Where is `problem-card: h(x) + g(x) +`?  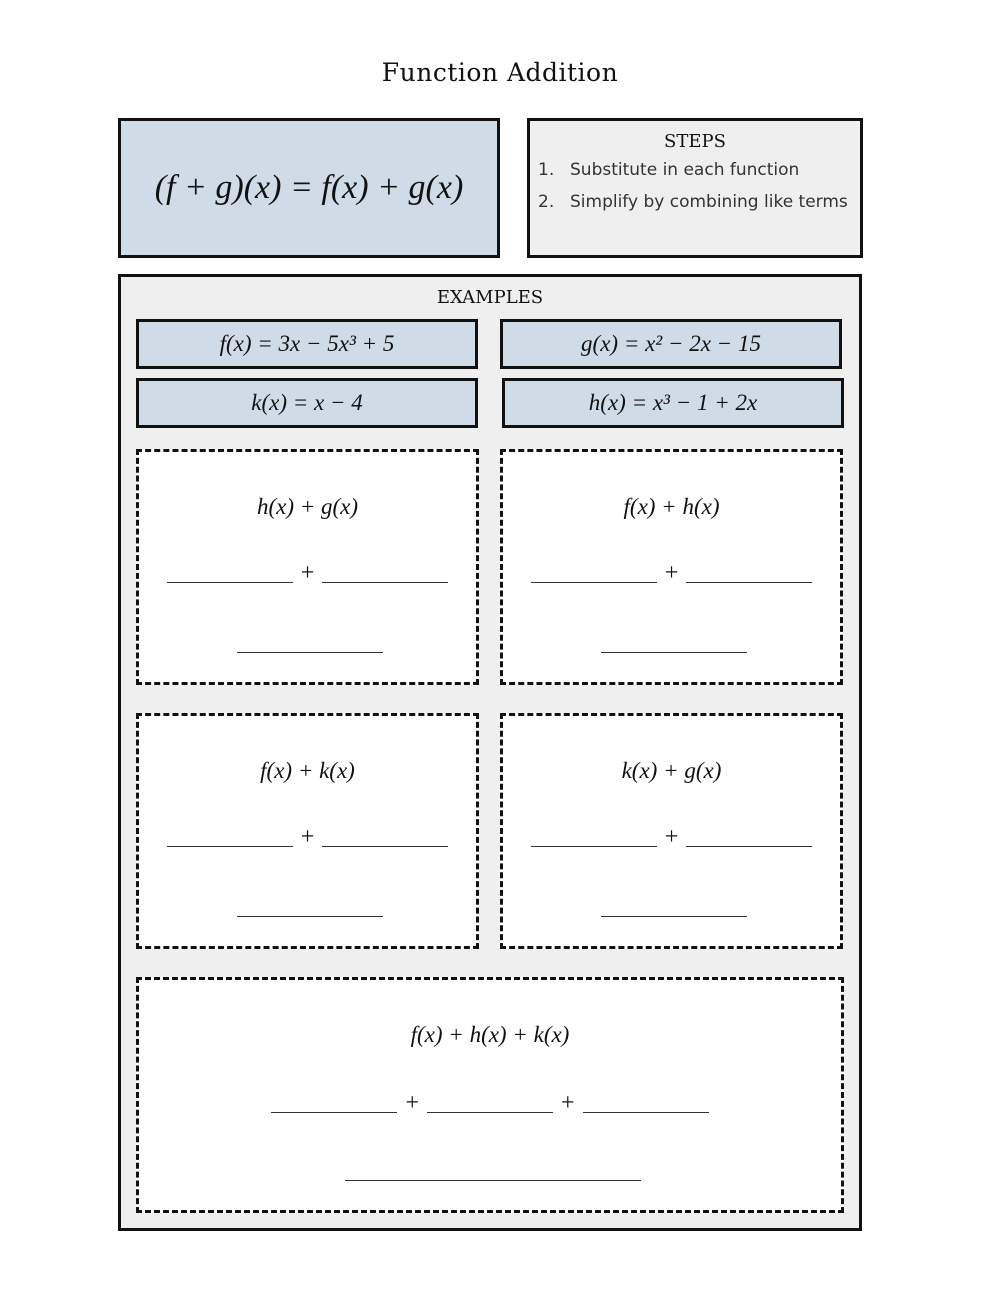 problem-card: h(x) + g(x) + is located at coordinates (307, 567).